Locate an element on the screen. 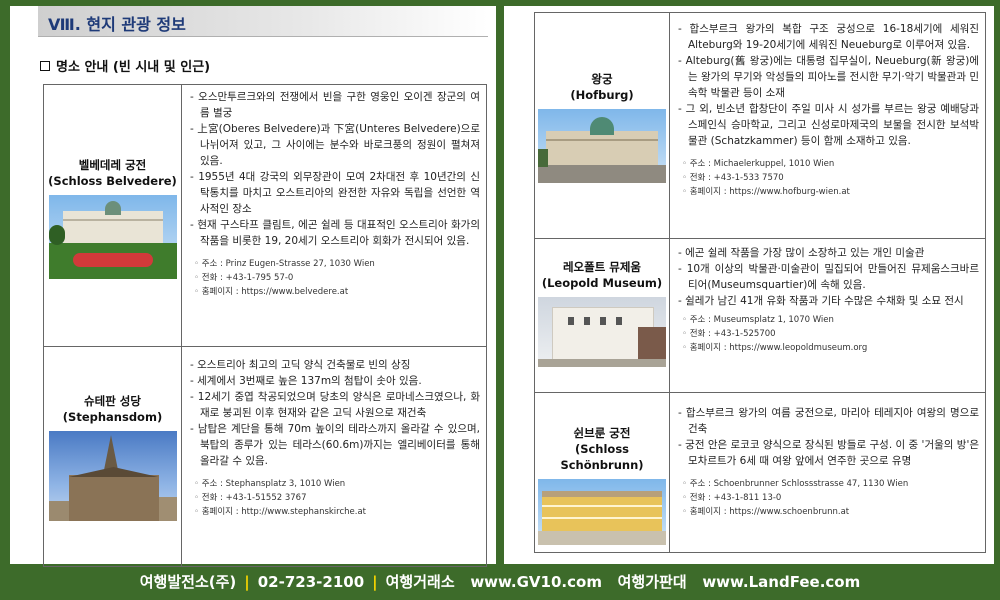 The image size is (1000, 600). place-homepage-link: 홈페이지 : https://www.hofburg-wien.at is located at coordinates (766, 192).